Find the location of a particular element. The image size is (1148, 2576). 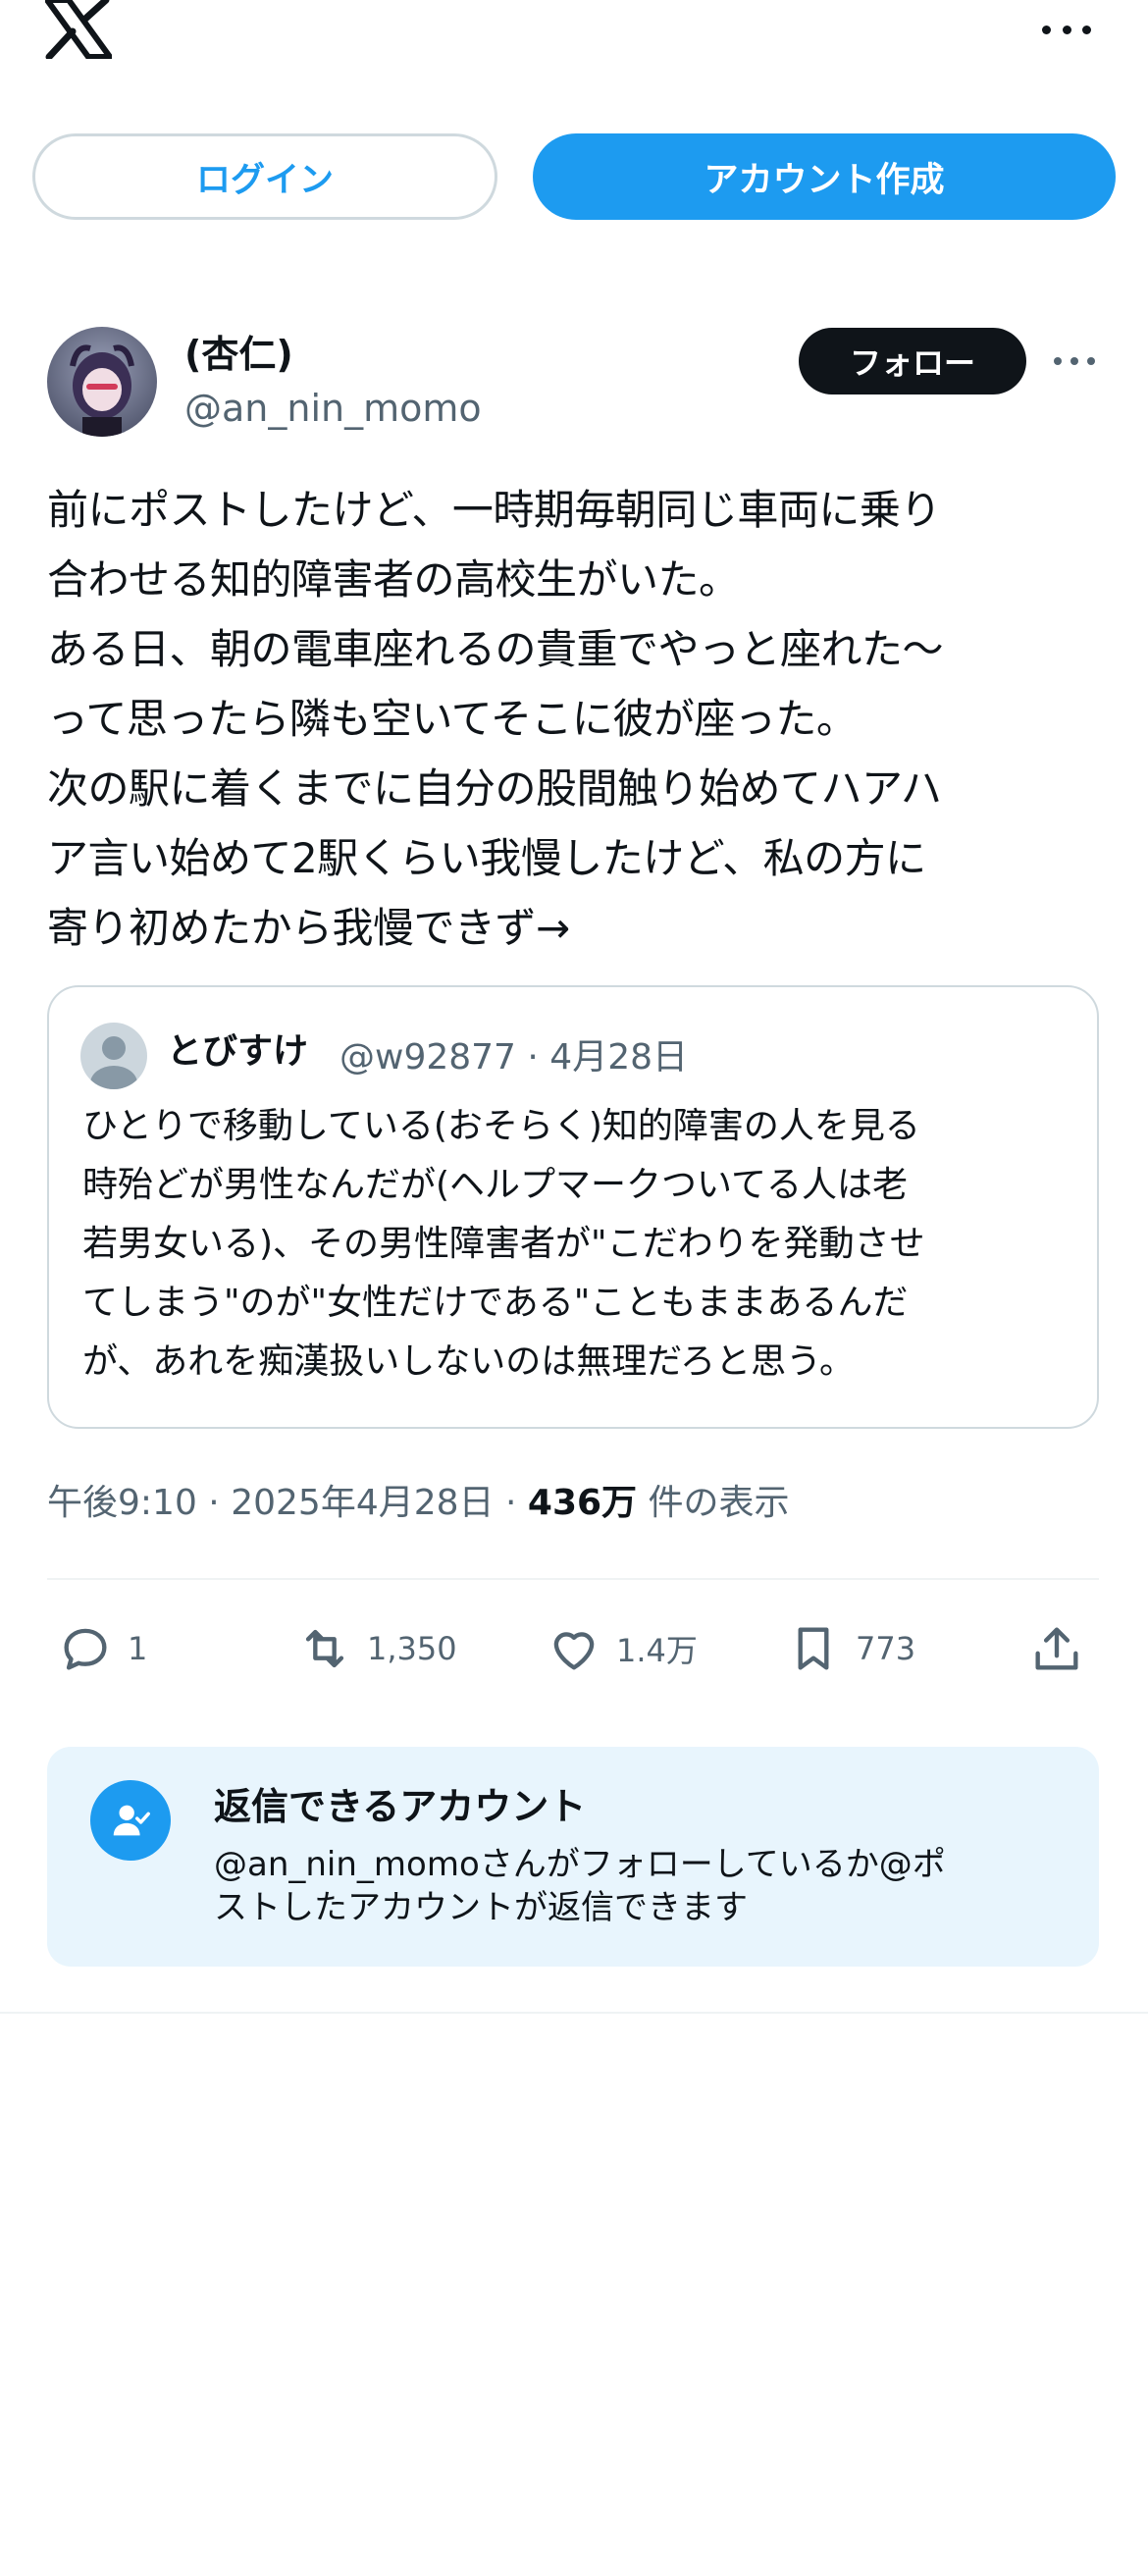

heart-icon is located at coordinates (574, 1651).